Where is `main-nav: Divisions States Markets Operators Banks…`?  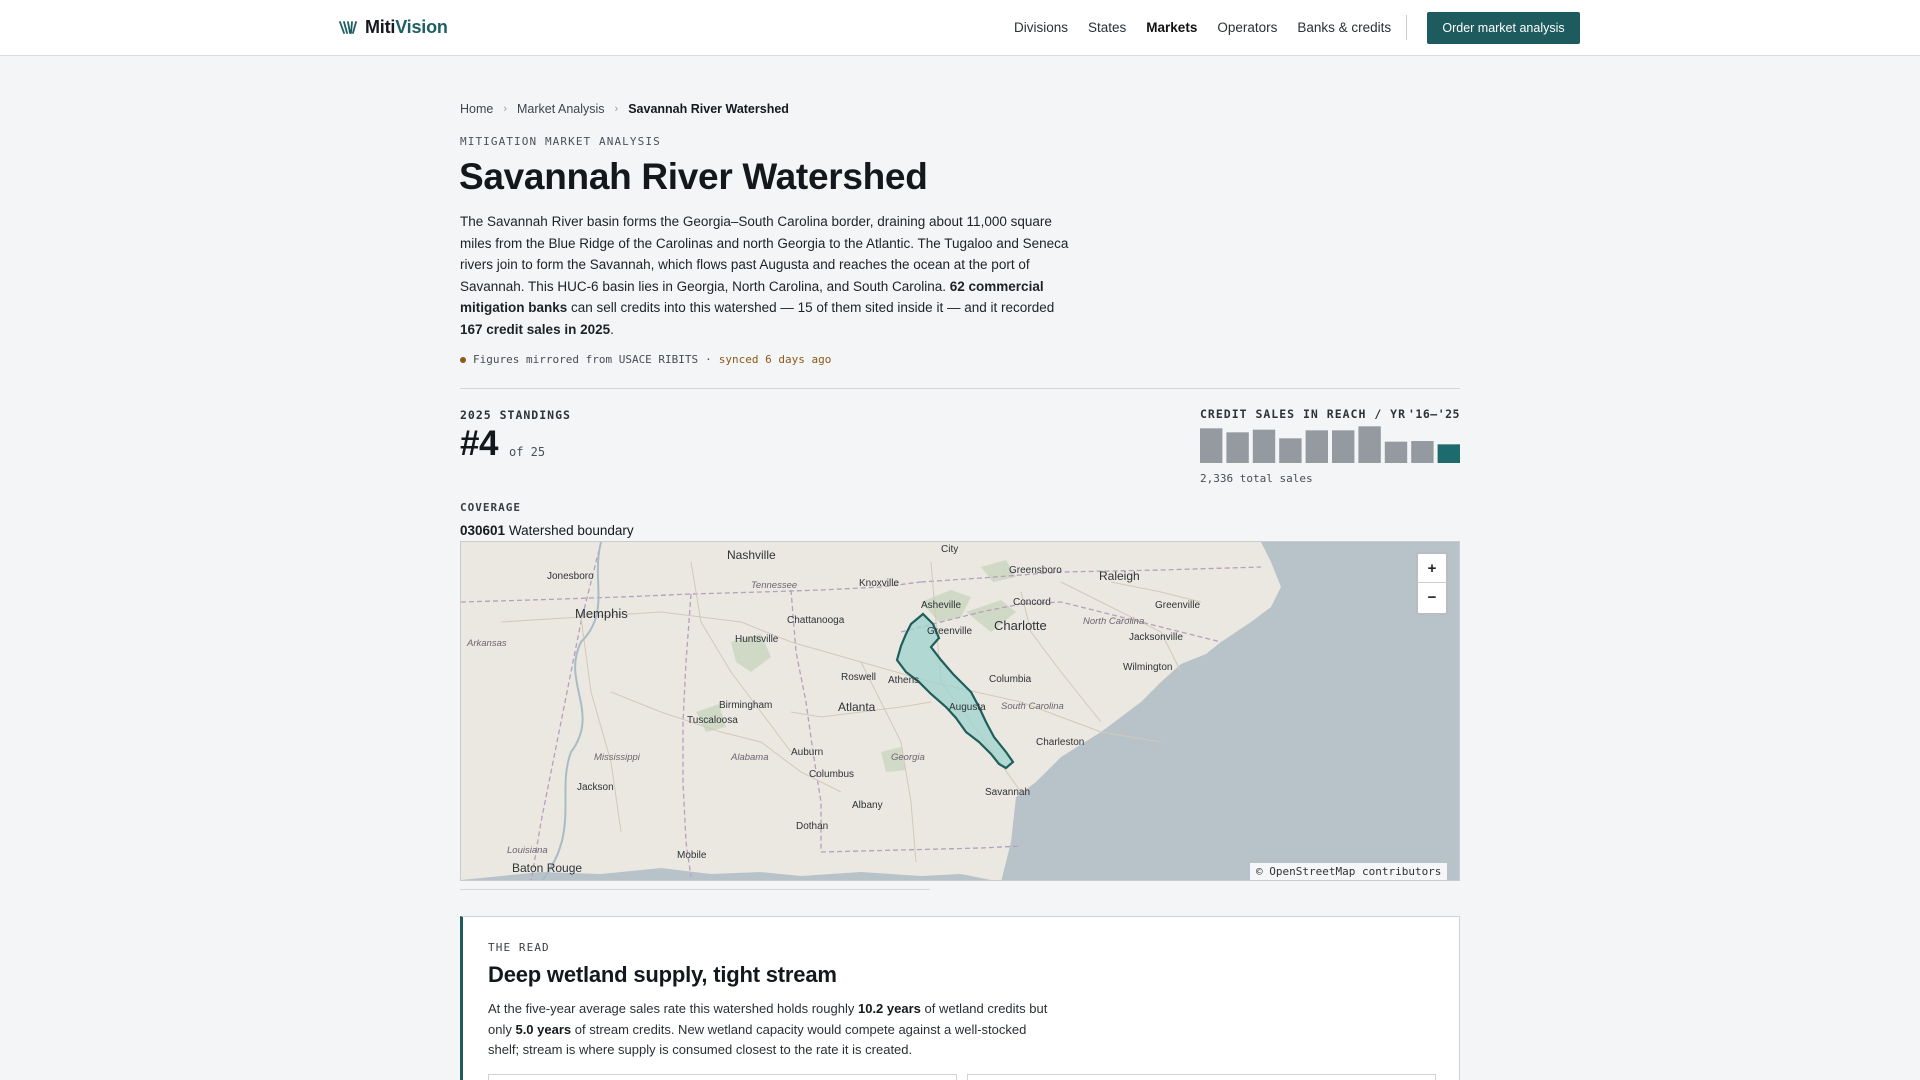
main-nav: Divisions States Markets Operators Banks… is located at coordinates (1202, 27).